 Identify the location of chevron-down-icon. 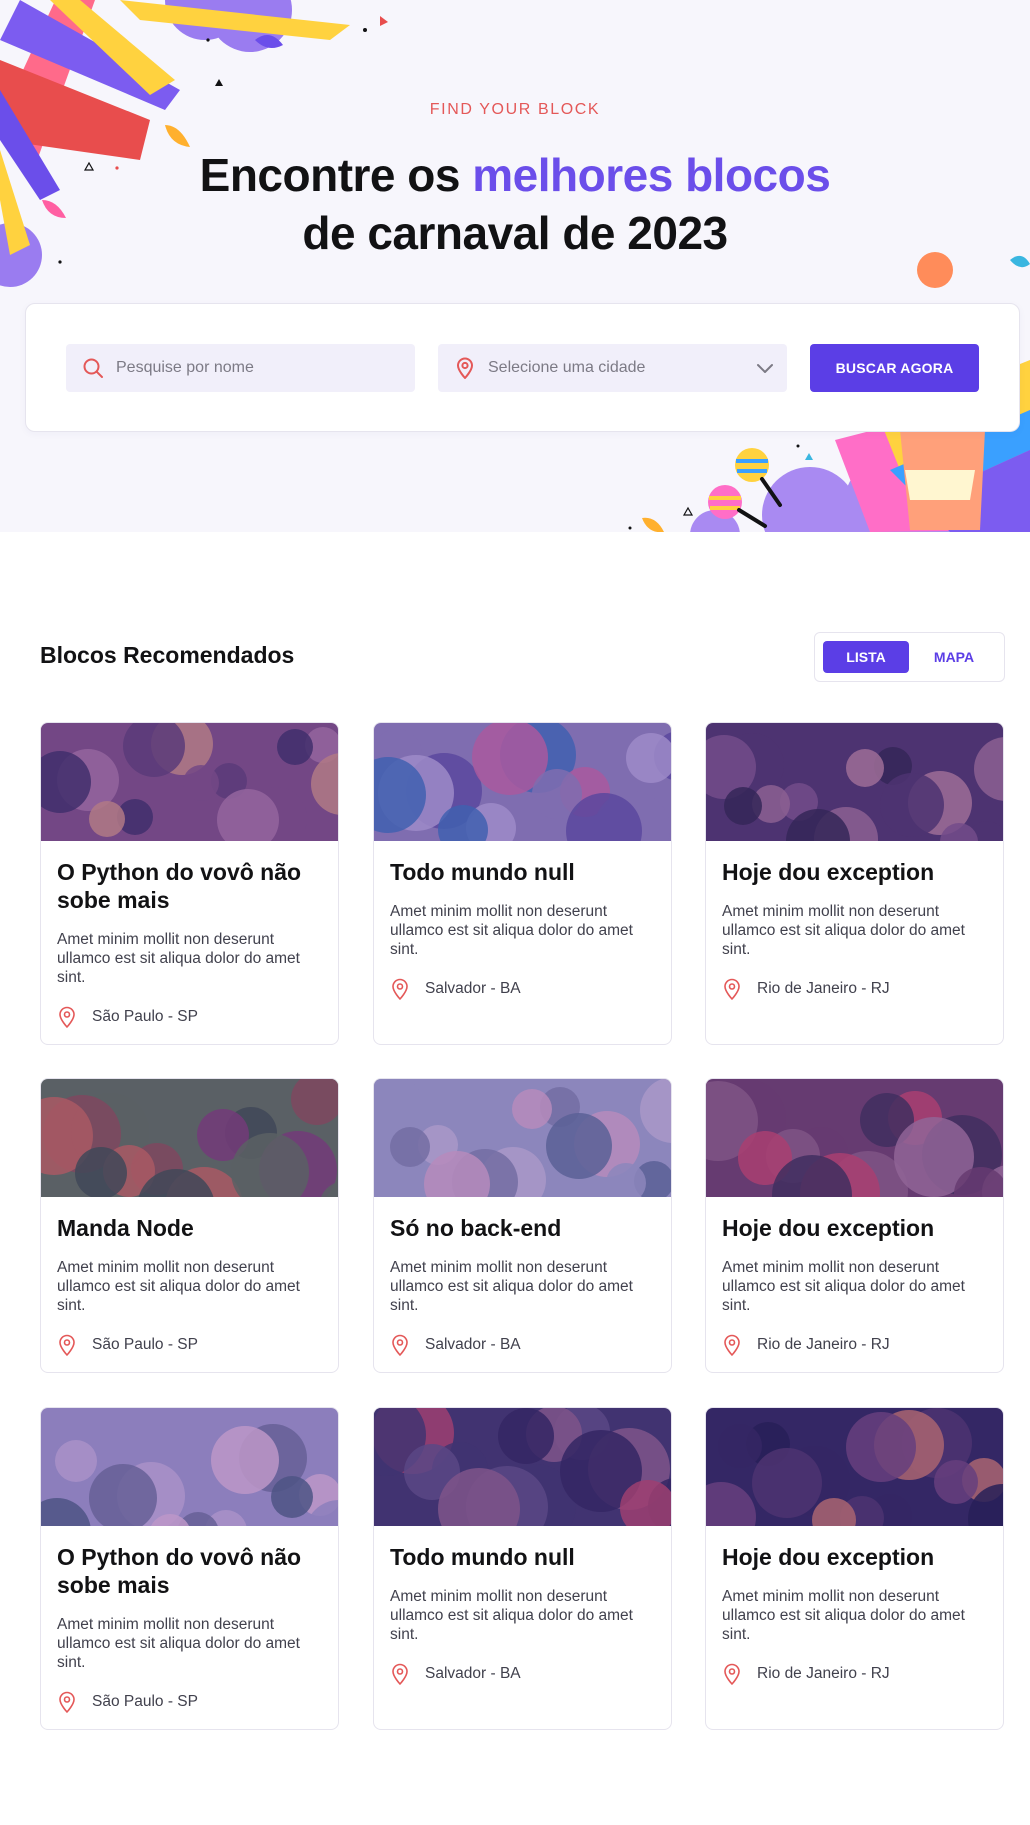
(765, 370).